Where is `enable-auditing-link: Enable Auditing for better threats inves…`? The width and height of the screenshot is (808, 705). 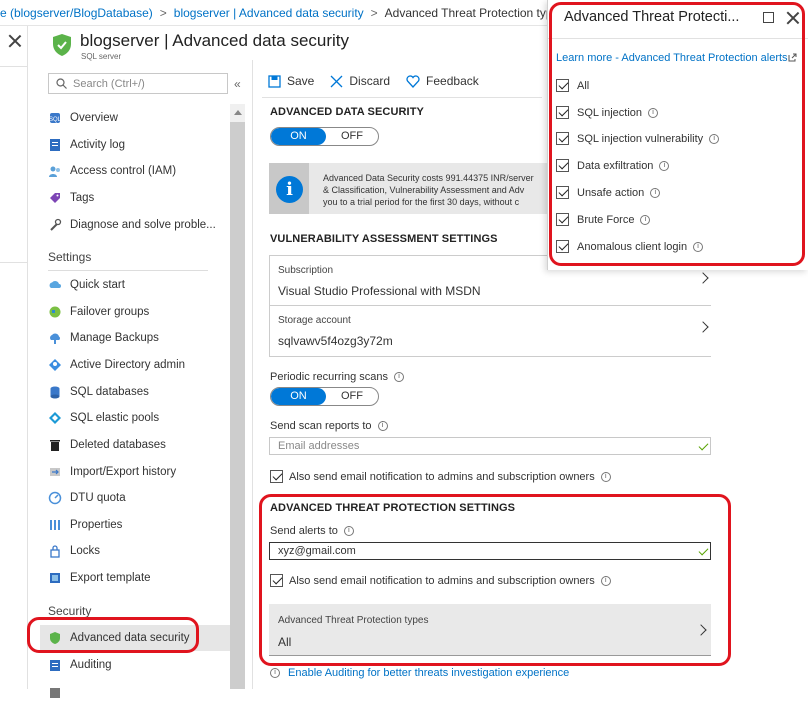 enable-auditing-link: Enable Auditing for better threats inves… is located at coordinates (428, 673).